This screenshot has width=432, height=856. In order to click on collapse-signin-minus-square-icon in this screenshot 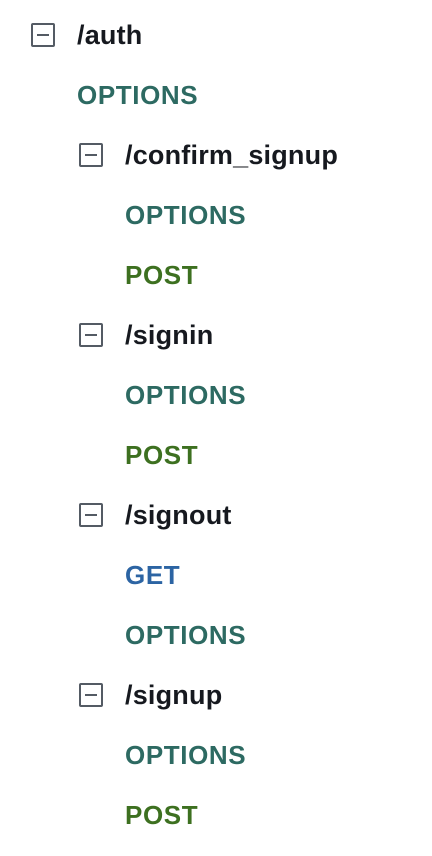, I will do `click(91, 335)`.